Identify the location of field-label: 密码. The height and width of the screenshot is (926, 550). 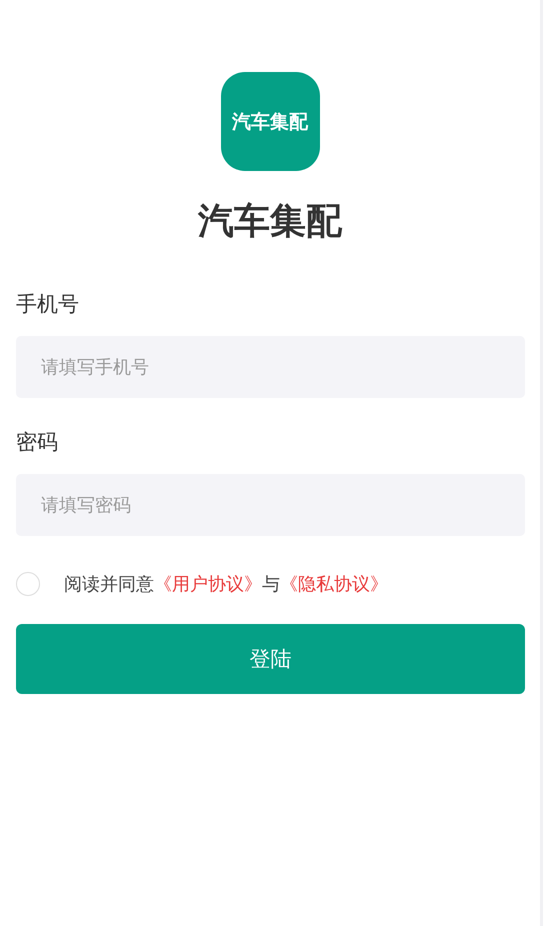
(37, 442).